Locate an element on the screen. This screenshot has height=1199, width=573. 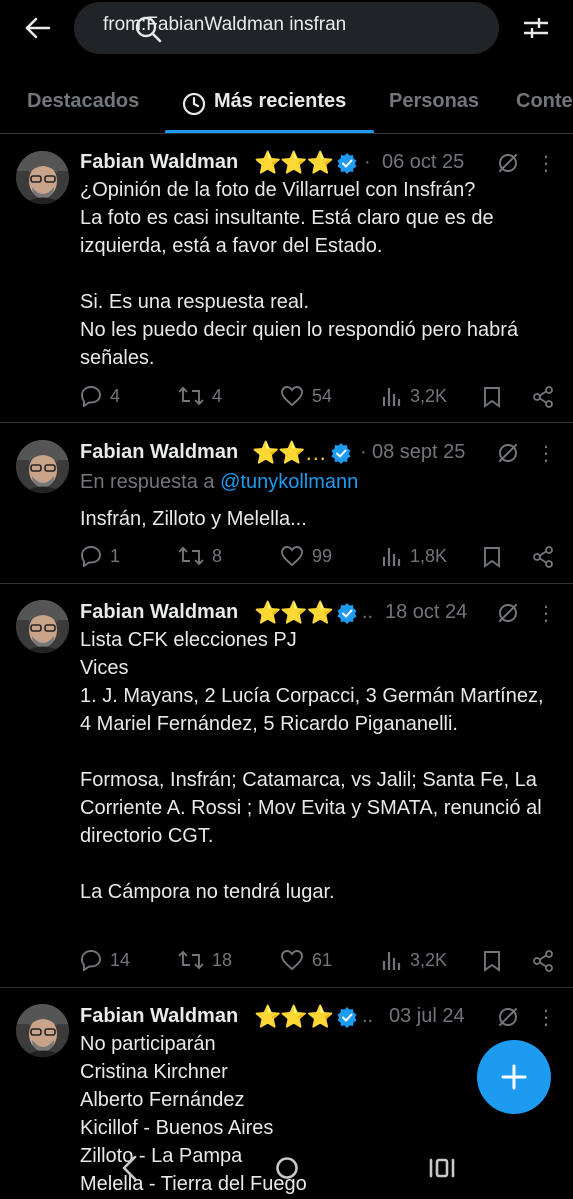
like-count: 99 is located at coordinates (322, 555).